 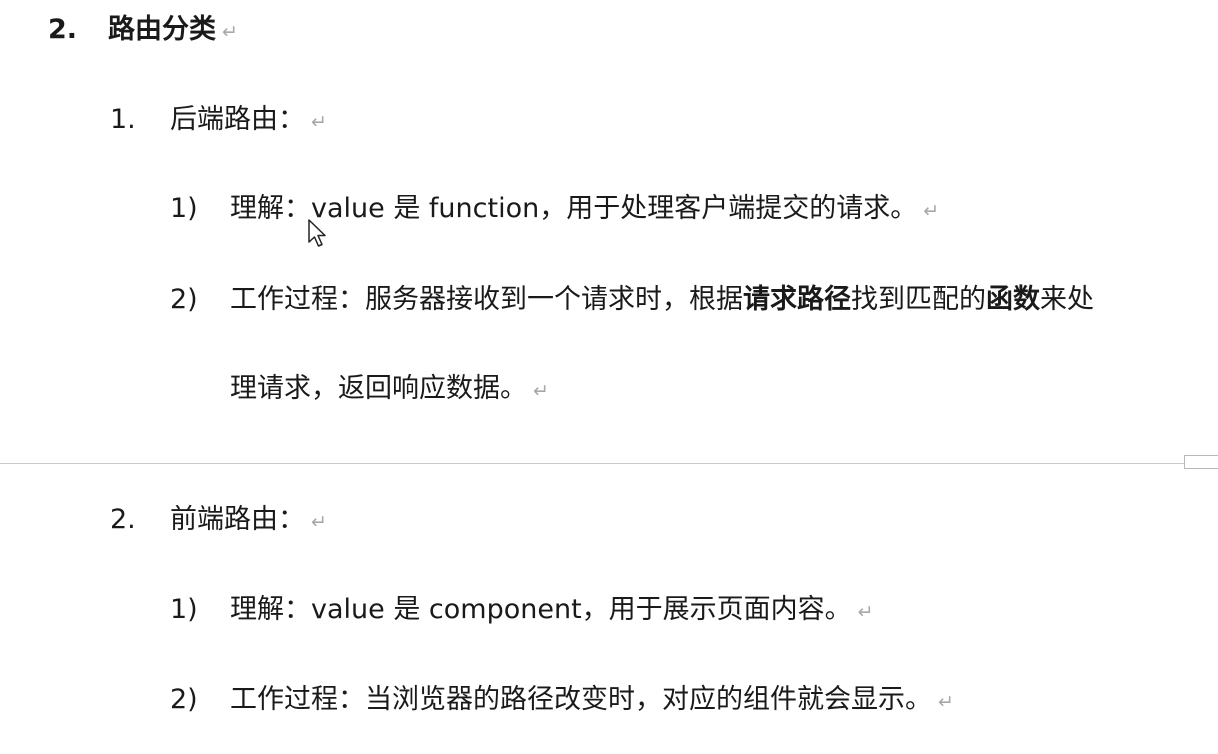 I want to click on mouse-pointer-icon, so click(x=317, y=233).